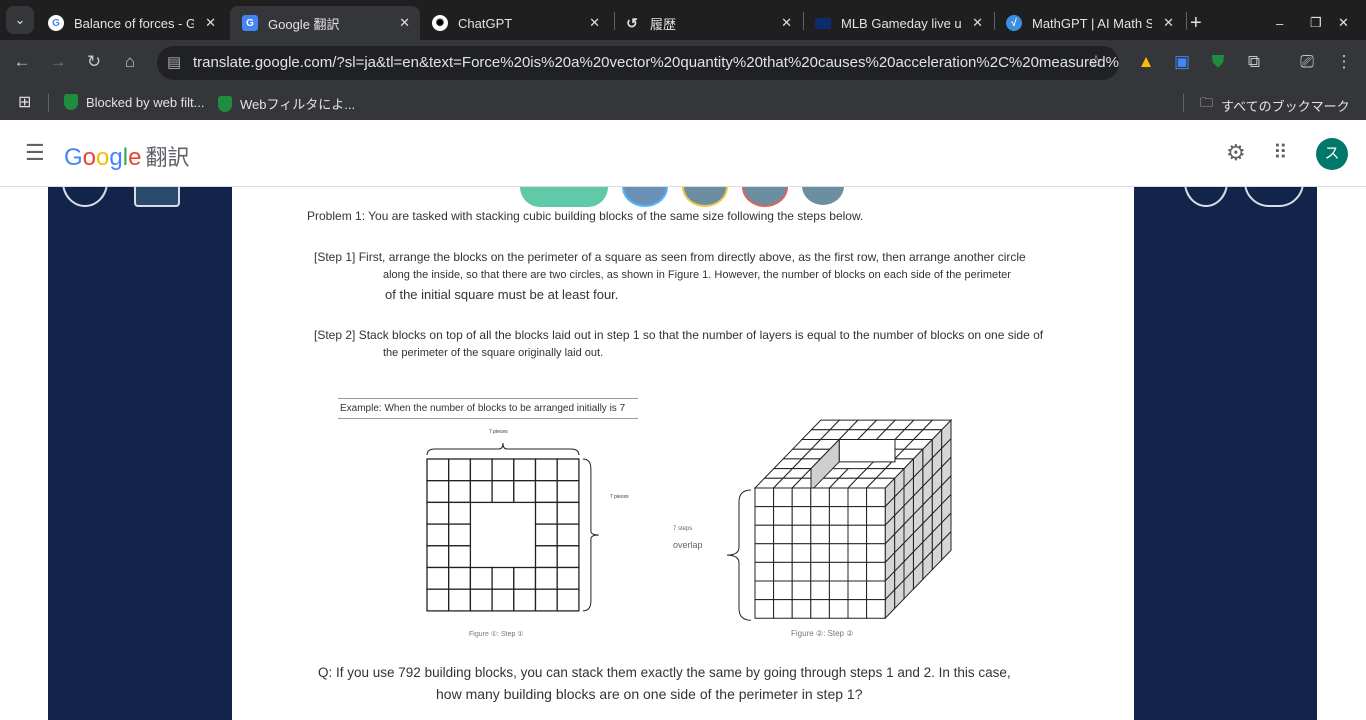 This screenshot has height=720, width=1366. Describe the element at coordinates (1146, 62) in the screenshot. I see `google-drive-icon: ▲` at that location.